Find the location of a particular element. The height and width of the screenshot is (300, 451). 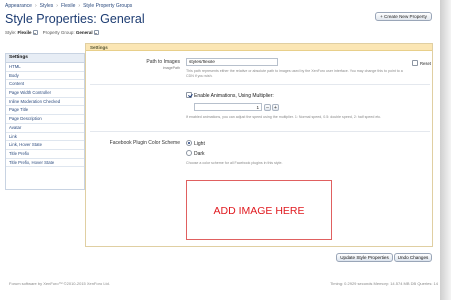

facebook-color-scheme-label: Facebook Plugin Color Scheme is located at coordinates (144, 143).